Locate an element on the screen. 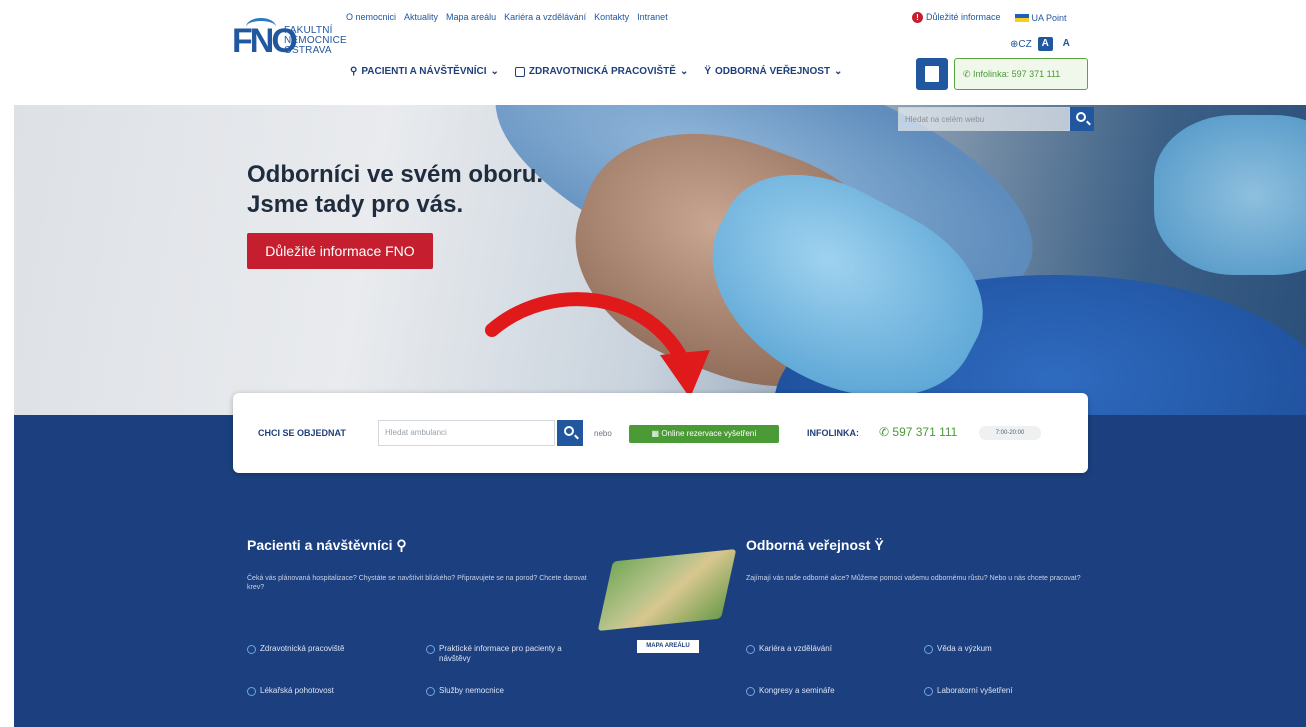  ambulance-search-input: Hledat ambulanci is located at coordinates (466, 433).